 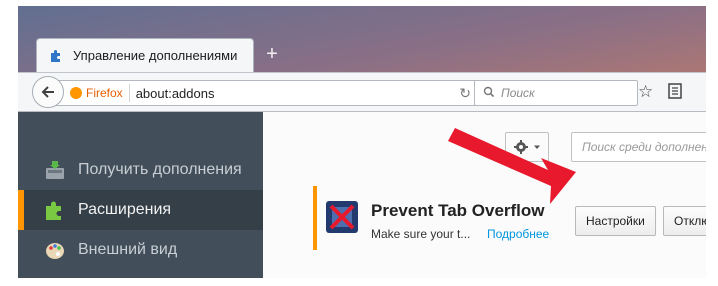 I want to click on url-text: about:addons, so click(x=175, y=93).